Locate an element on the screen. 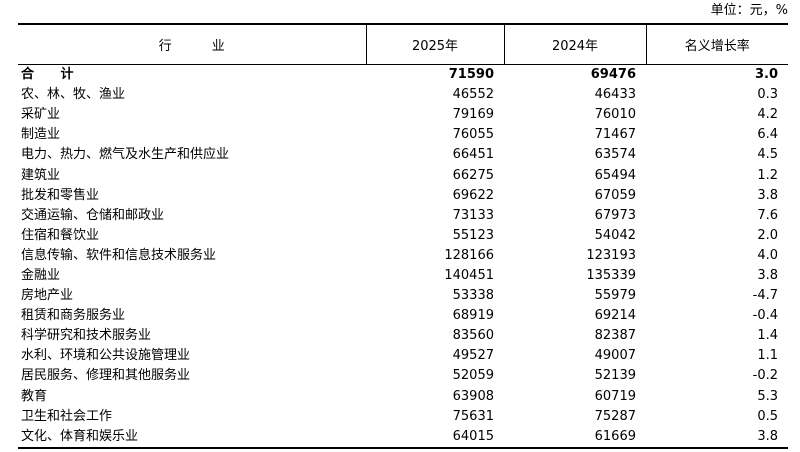 The height and width of the screenshot is (452, 800). table-row: 租赁和商务服务业 68919 69214 -0.4 is located at coordinates (403, 316).